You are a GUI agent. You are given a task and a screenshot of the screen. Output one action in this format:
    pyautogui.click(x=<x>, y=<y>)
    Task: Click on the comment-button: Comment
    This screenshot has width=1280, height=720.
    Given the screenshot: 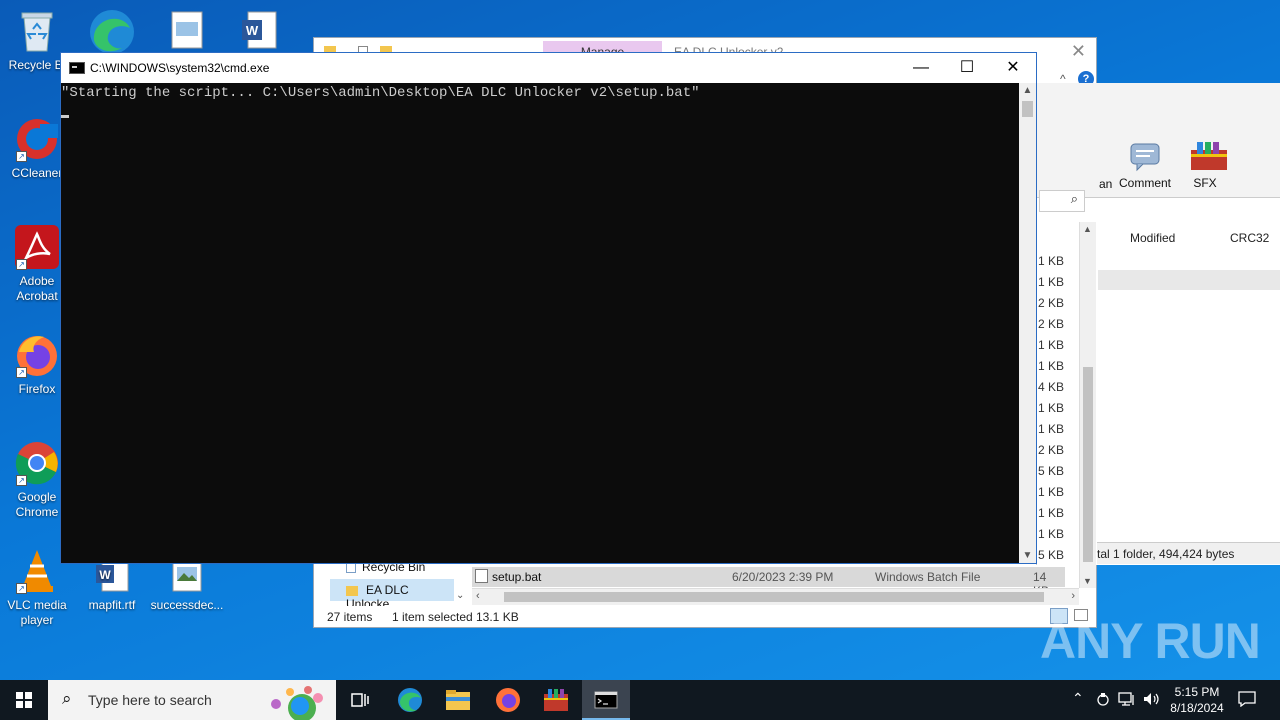 What is the action you would take?
    pyautogui.click(x=1145, y=165)
    